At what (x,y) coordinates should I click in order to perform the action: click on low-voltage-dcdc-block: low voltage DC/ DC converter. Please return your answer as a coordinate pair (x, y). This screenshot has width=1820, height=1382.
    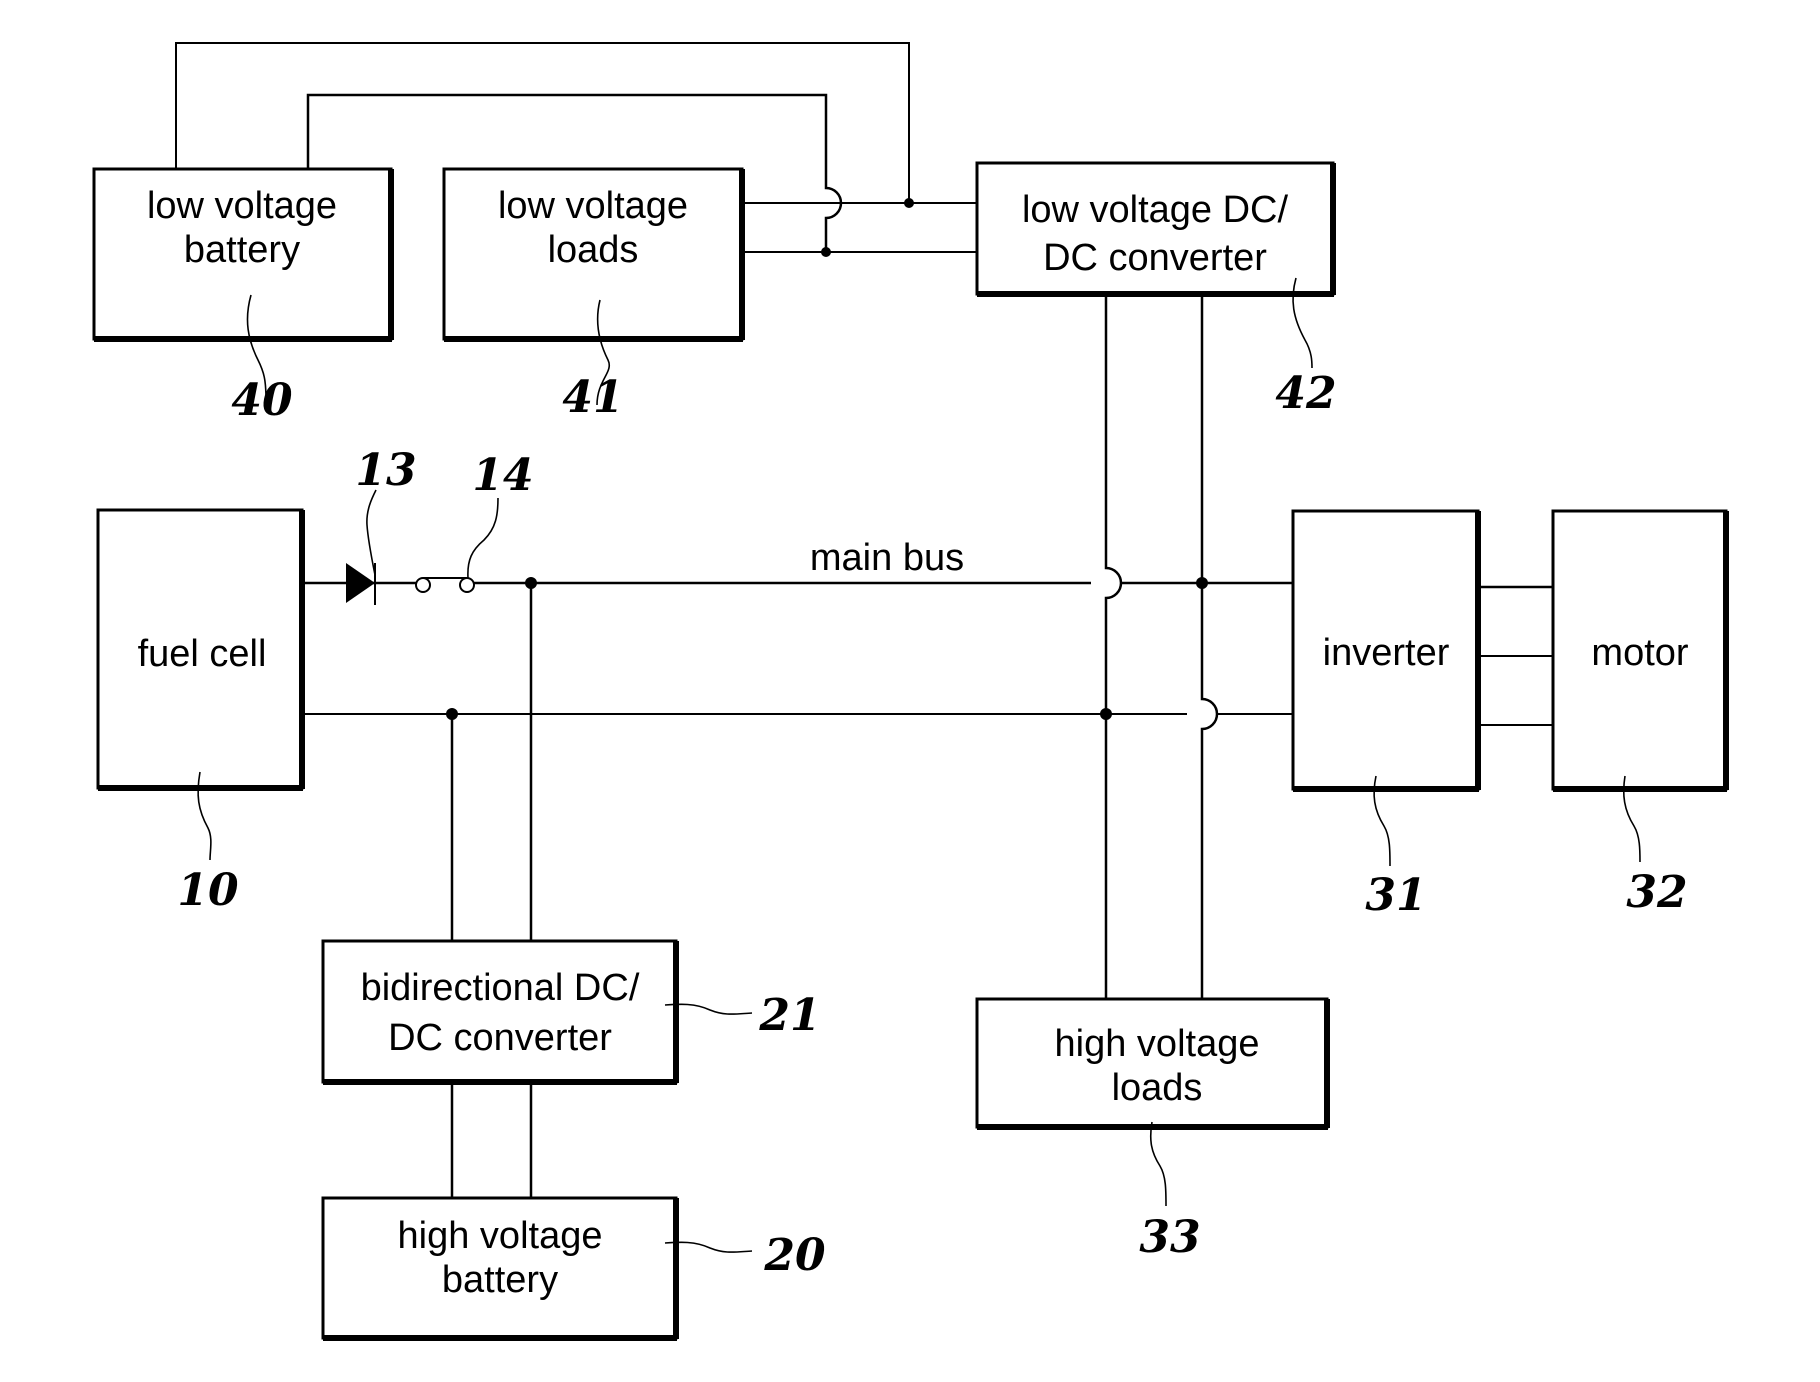
    Looking at the image, I should click on (1155, 229).